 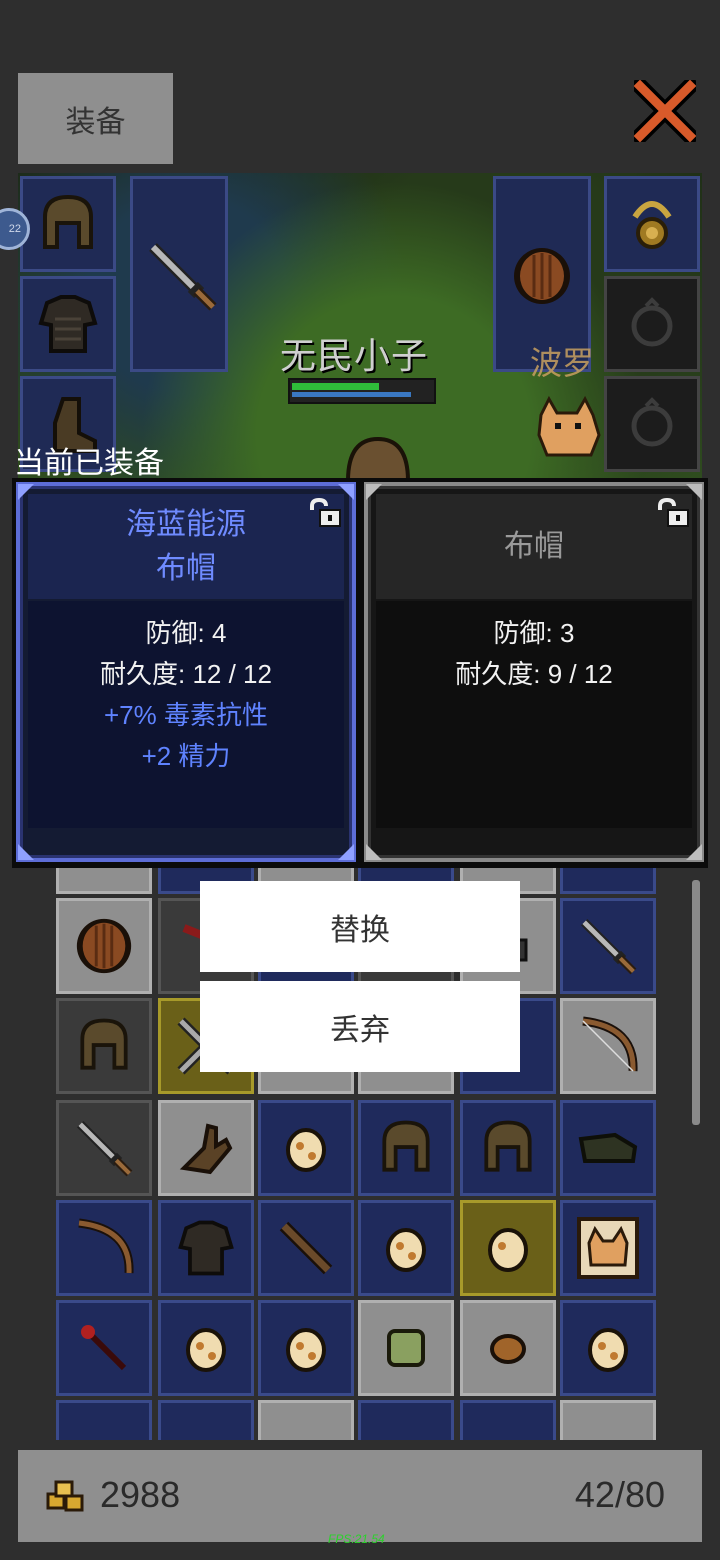 I want to click on gold-coins-icon, so click(x=65, y=1496).